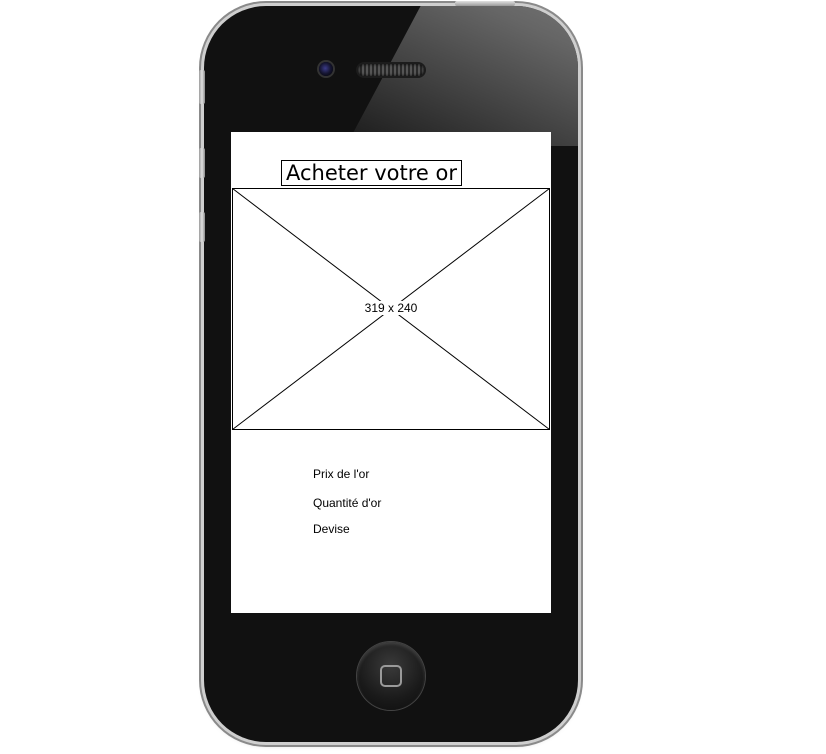  What do you see at coordinates (202, 227) in the screenshot?
I see `volume-down-button` at bounding box center [202, 227].